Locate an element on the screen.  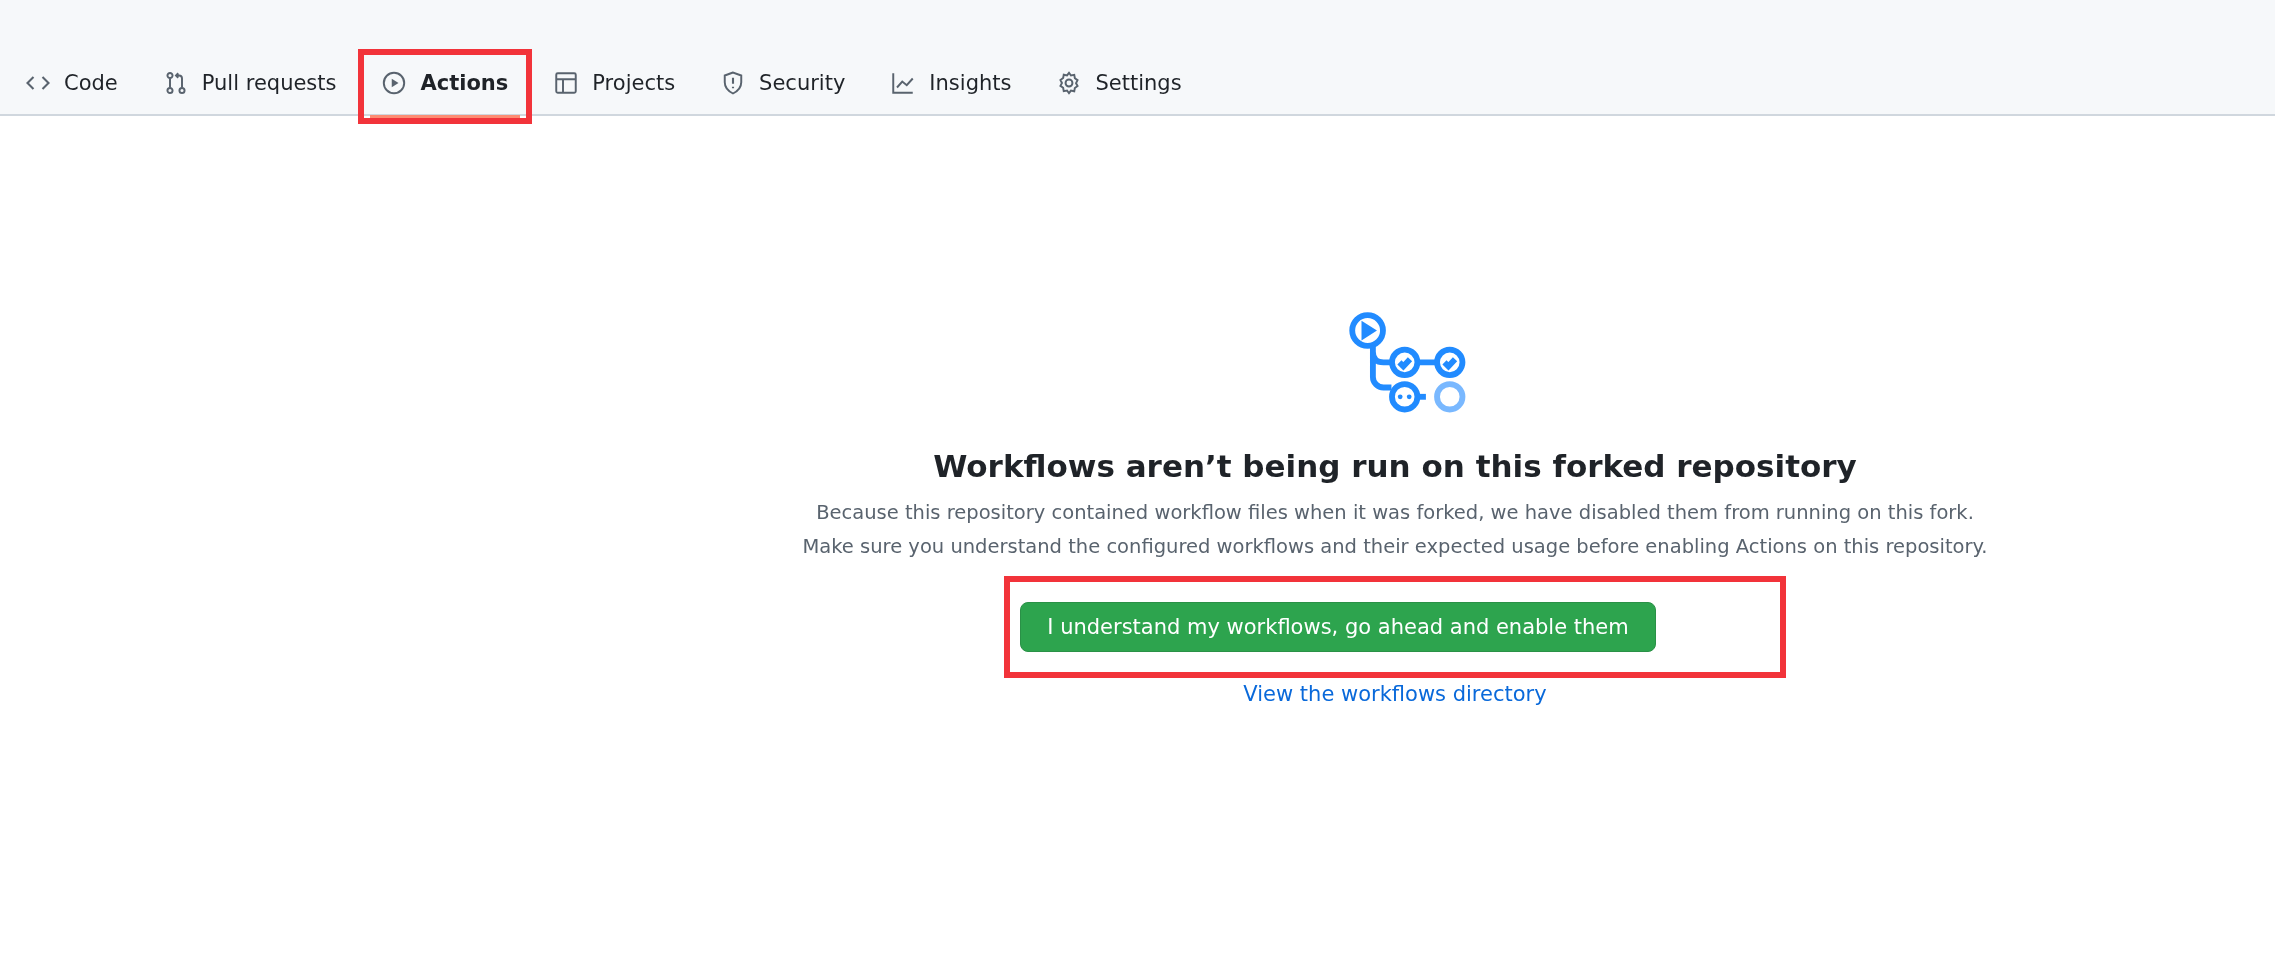
play-circle-icon is located at coordinates (394, 83).